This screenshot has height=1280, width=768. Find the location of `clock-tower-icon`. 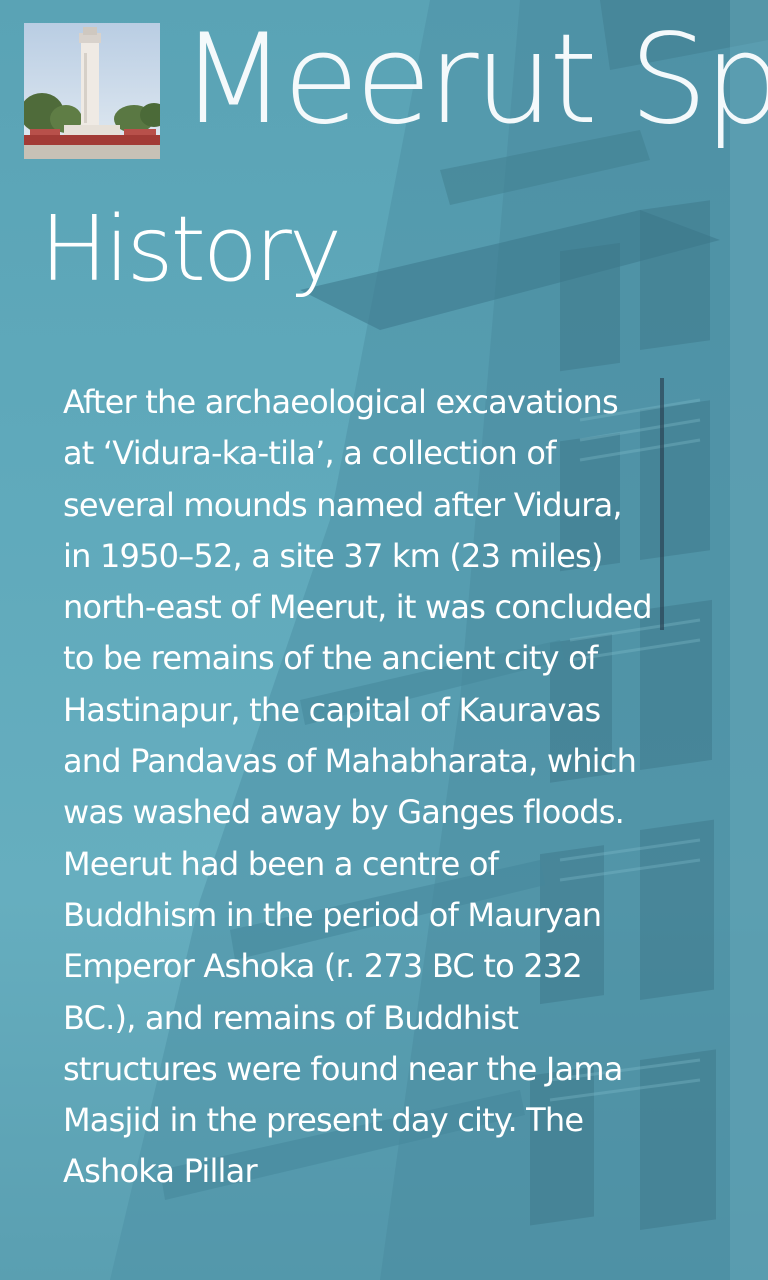

clock-tower-icon is located at coordinates (92, 91).